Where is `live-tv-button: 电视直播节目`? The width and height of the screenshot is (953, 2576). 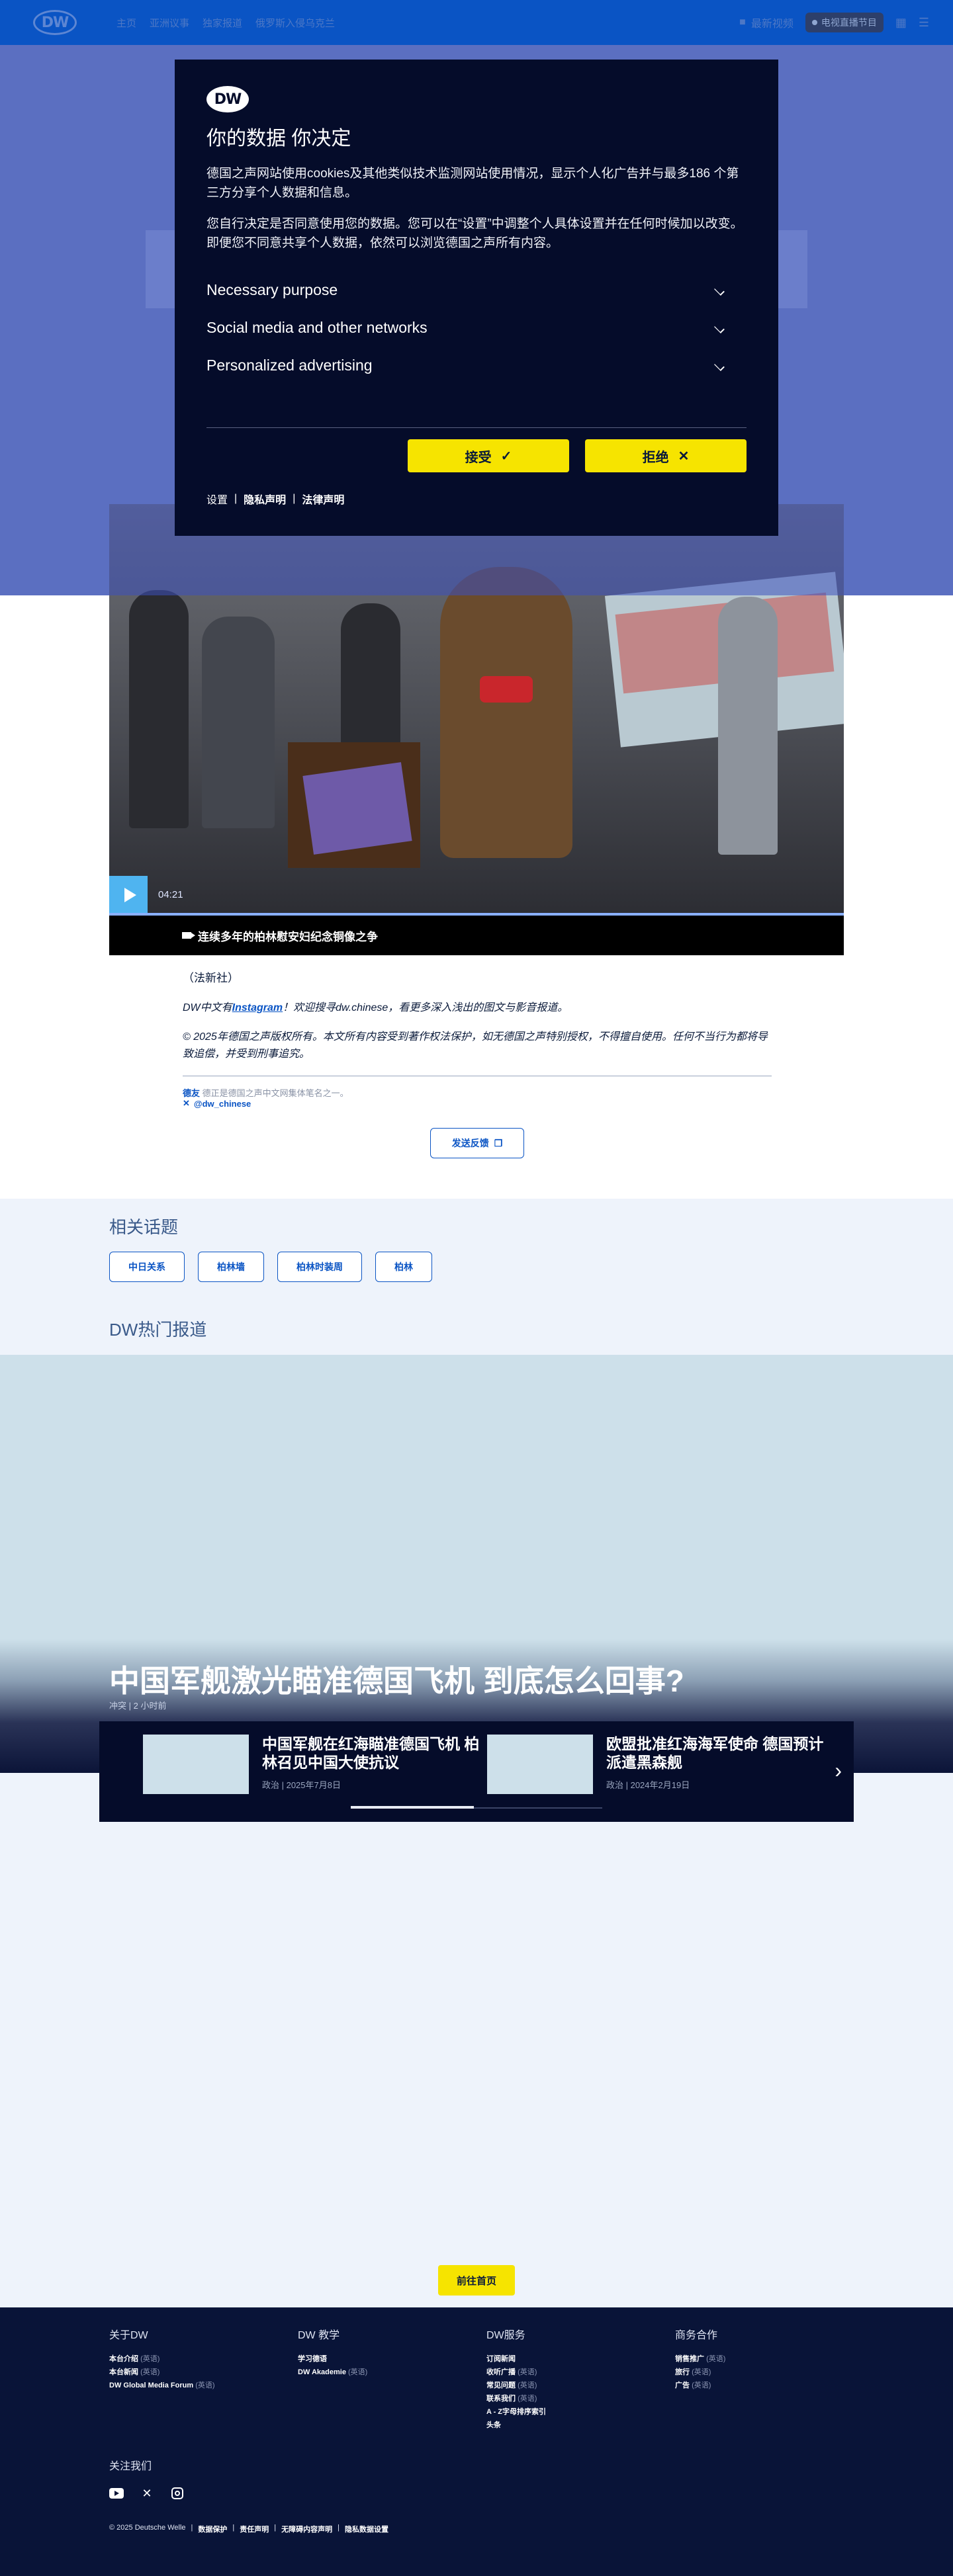
live-tv-button: 电视直播节目 is located at coordinates (844, 22).